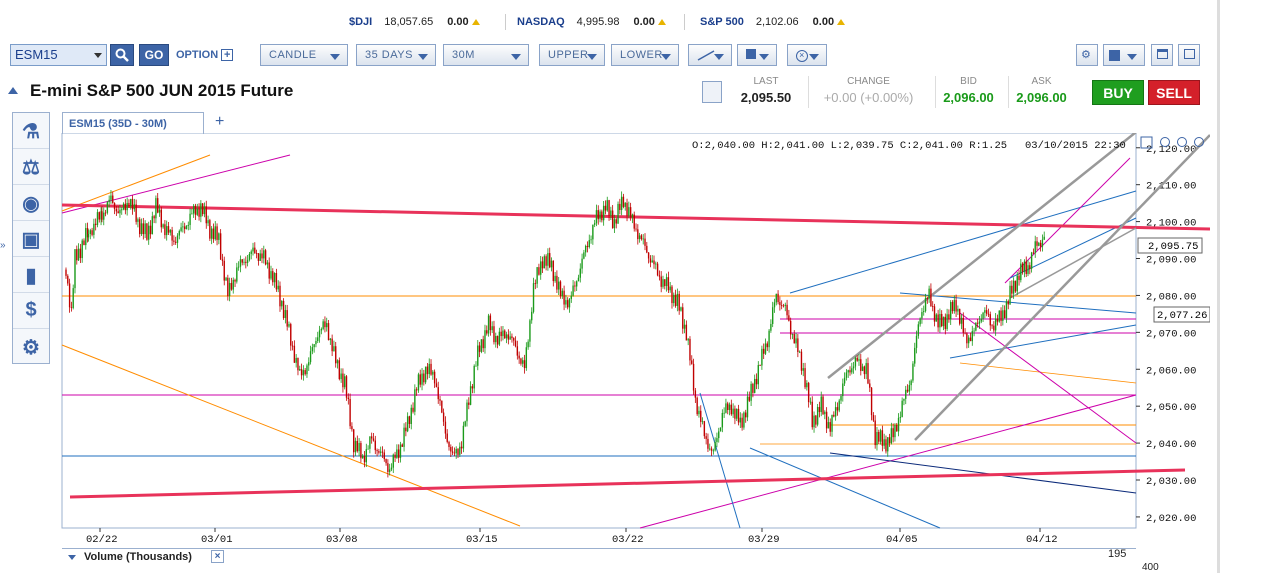  What do you see at coordinates (217, 556) in the screenshot?
I see `close-icon: ×` at bounding box center [217, 556].